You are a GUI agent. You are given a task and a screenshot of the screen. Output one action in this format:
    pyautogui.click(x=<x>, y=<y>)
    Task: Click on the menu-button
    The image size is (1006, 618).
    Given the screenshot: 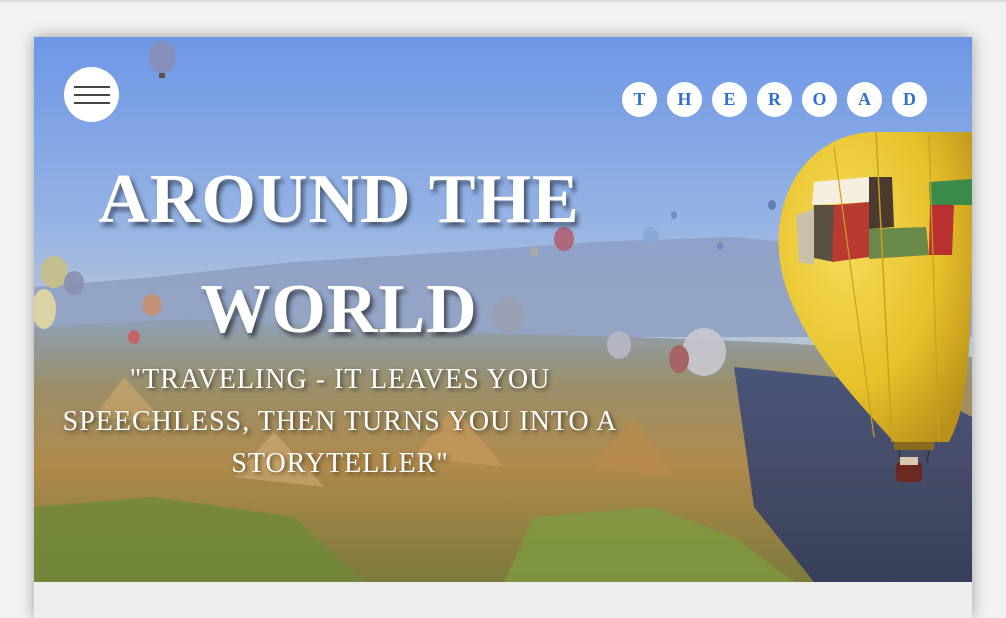 What is the action you would take?
    pyautogui.click(x=91, y=94)
    